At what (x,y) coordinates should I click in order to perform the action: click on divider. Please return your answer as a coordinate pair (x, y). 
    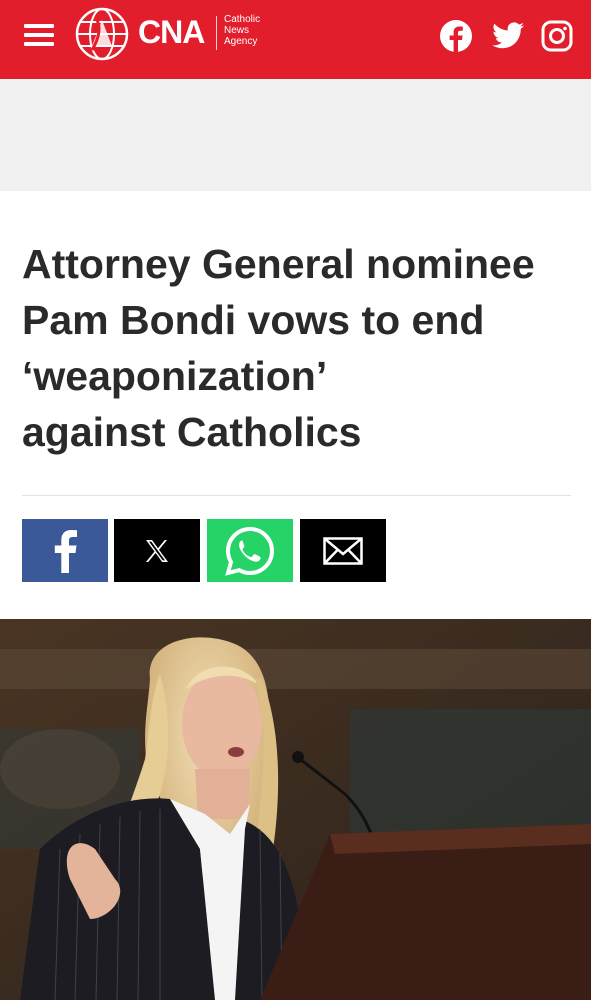
    Looking at the image, I should click on (296, 495).